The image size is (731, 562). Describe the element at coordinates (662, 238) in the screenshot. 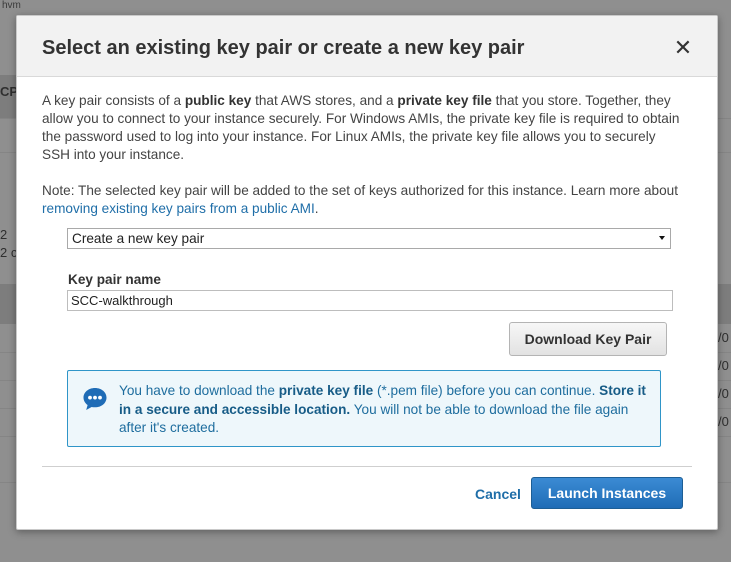

I see `chevron-down-icon` at that location.